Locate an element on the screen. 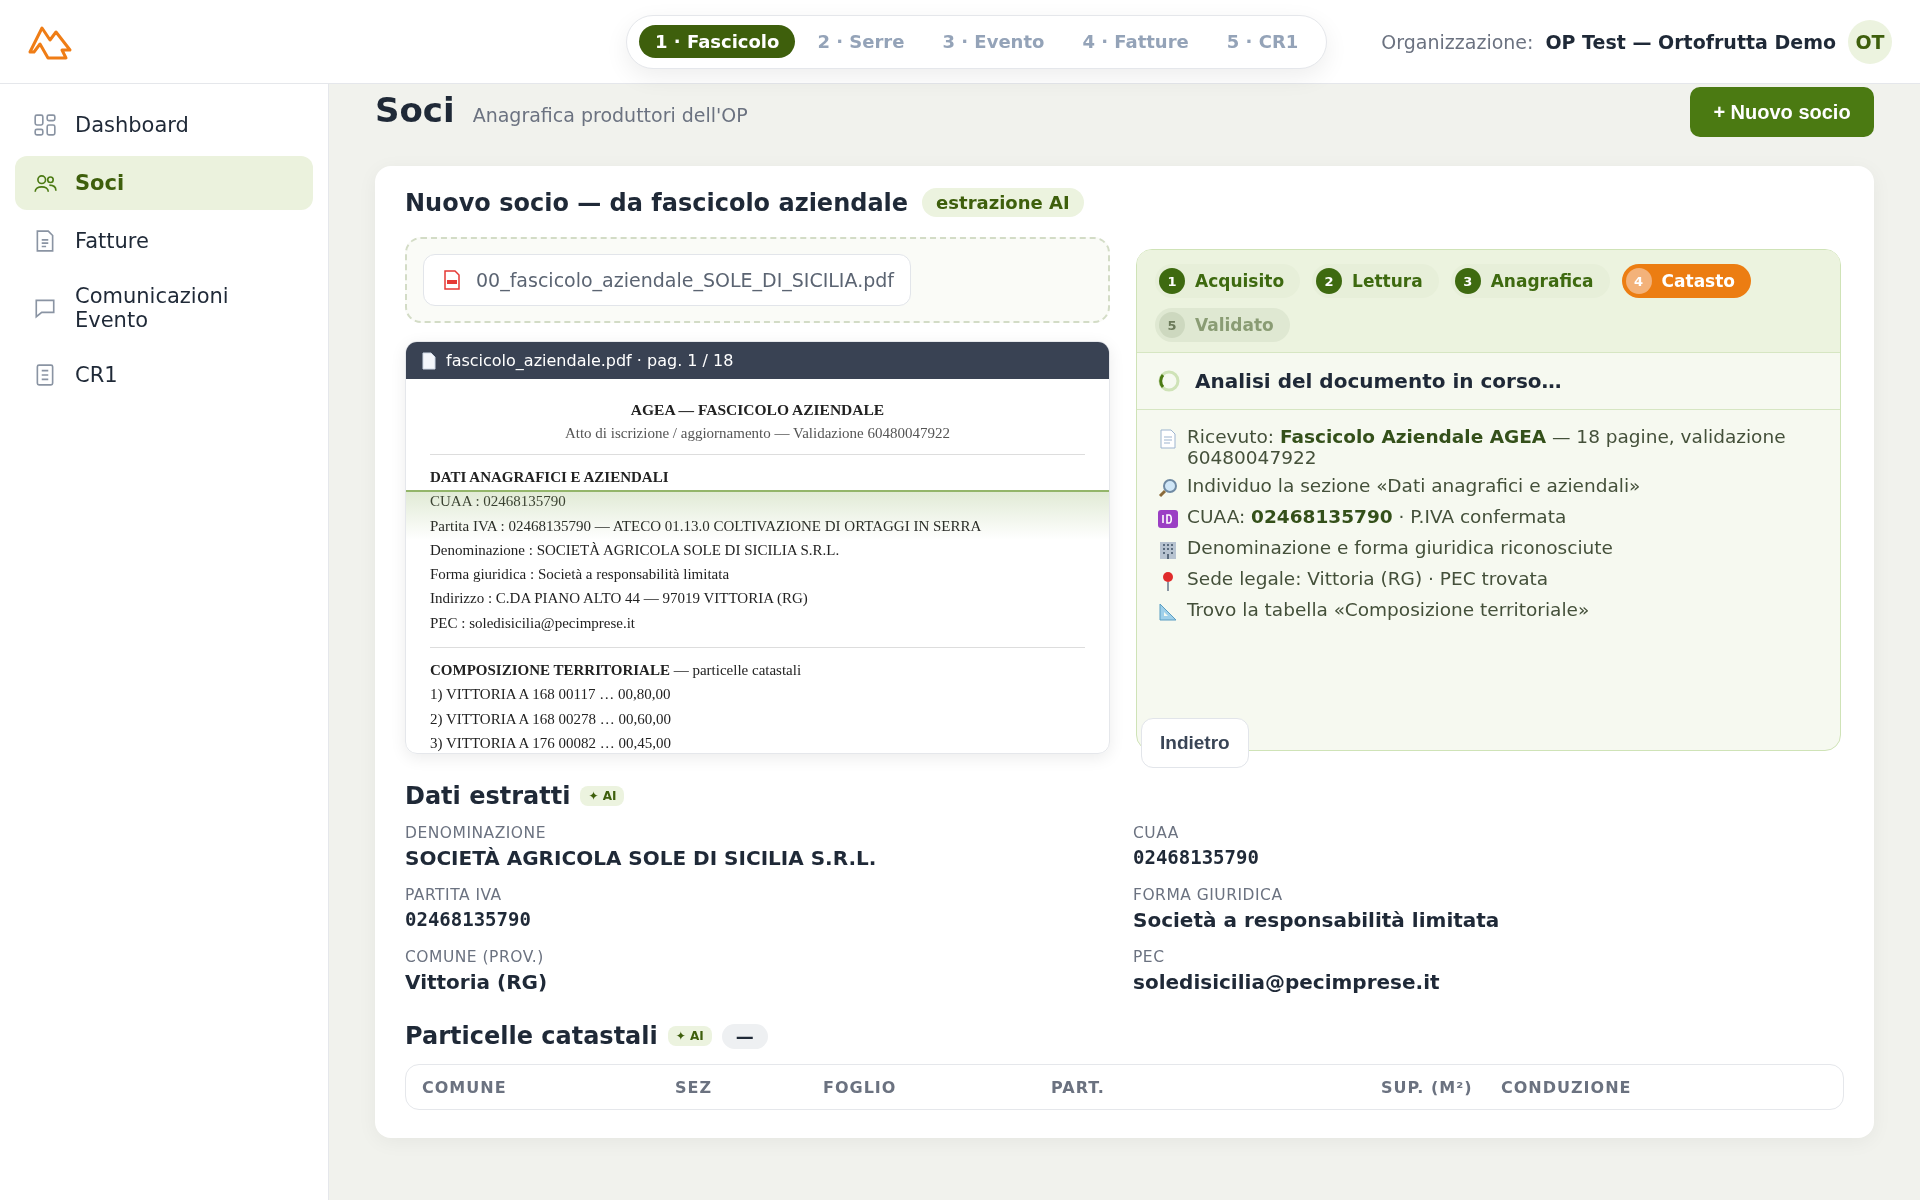  card-title: Nuovo socio — da fascicolo aziendale is located at coordinates (657, 202).